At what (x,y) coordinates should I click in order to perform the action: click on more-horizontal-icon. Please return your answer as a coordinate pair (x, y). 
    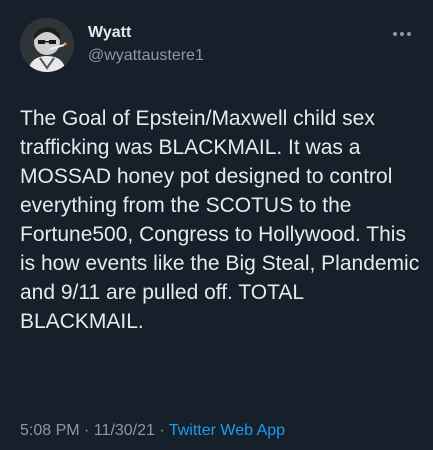
    Looking at the image, I should click on (402, 34).